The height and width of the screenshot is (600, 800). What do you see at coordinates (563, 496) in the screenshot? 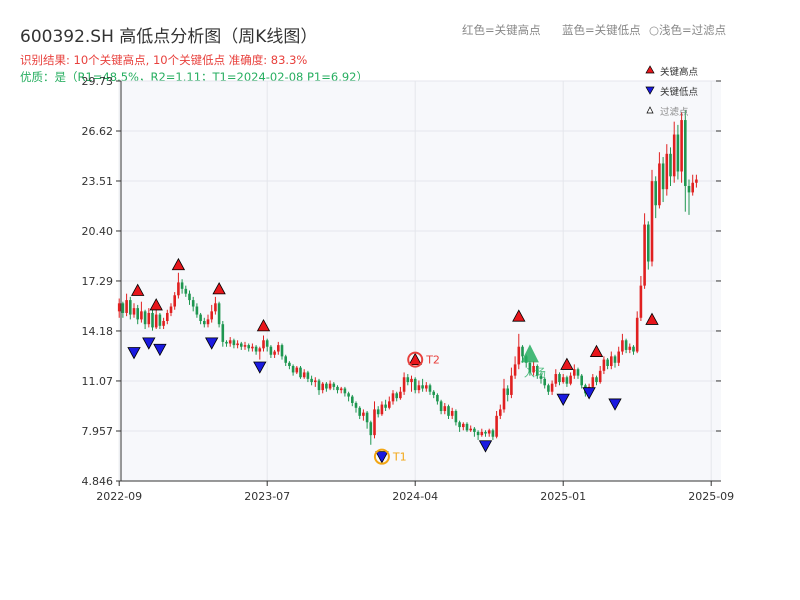
I see `x-tick-label: 2025-01` at bounding box center [563, 496].